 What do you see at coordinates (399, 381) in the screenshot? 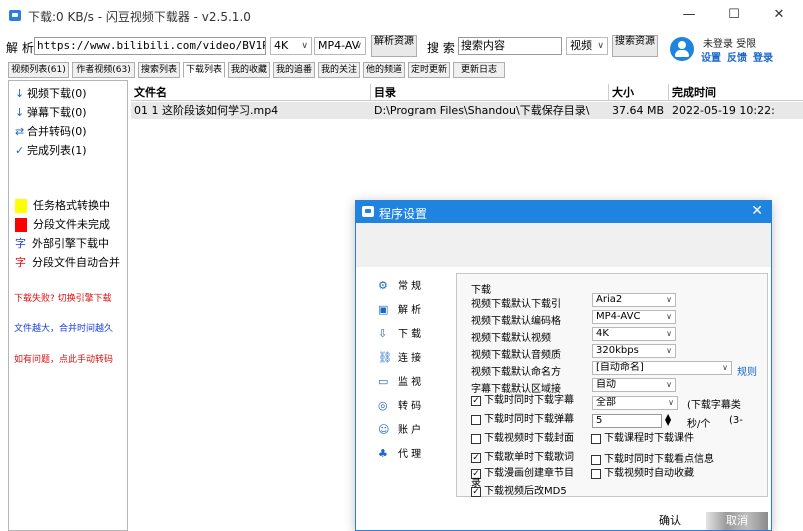
I see `nav-monitor: ▭ 监 视` at bounding box center [399, 381].